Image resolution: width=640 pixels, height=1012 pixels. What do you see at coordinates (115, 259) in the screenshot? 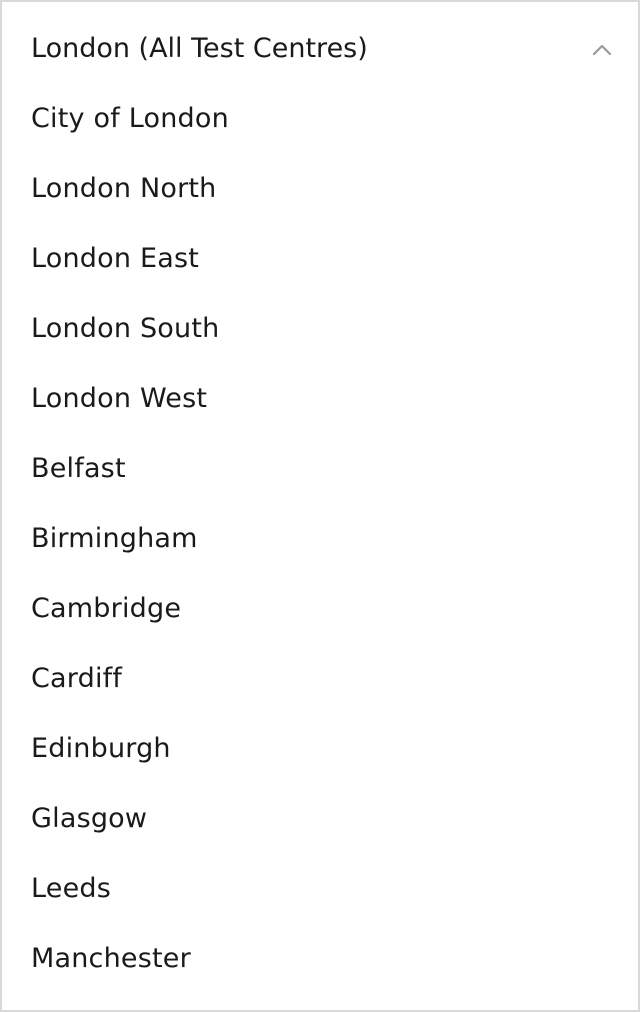
I see `option-london-east: London East` at bounding box center [115, 259].